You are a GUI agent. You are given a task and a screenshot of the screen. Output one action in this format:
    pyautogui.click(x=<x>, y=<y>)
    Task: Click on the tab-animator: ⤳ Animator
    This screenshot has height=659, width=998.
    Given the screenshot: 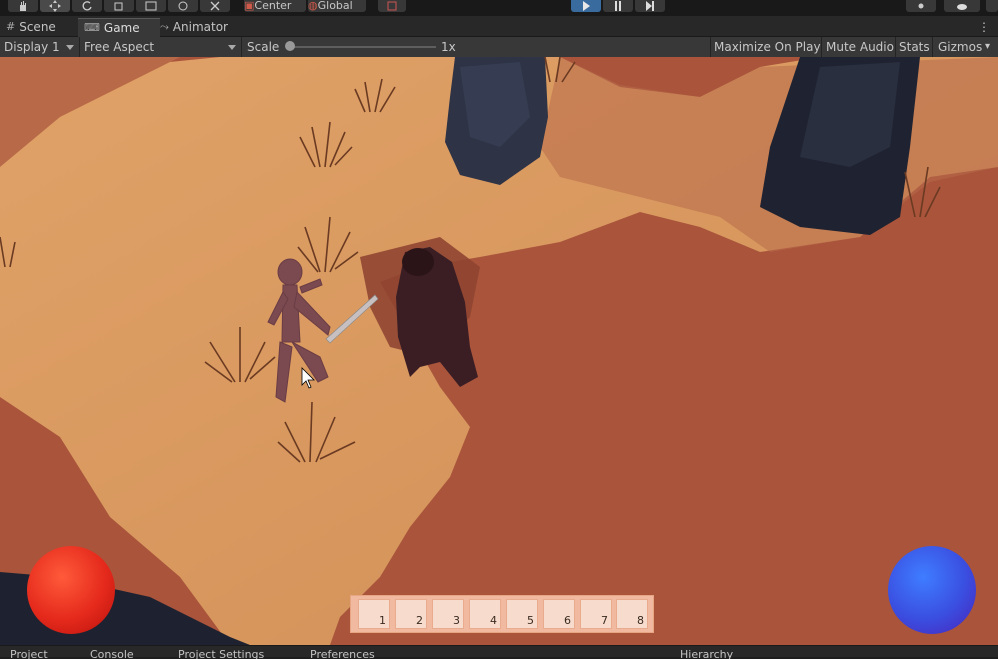 What is the action you would take?
    pyautogui.click(x=200, y=27)
    